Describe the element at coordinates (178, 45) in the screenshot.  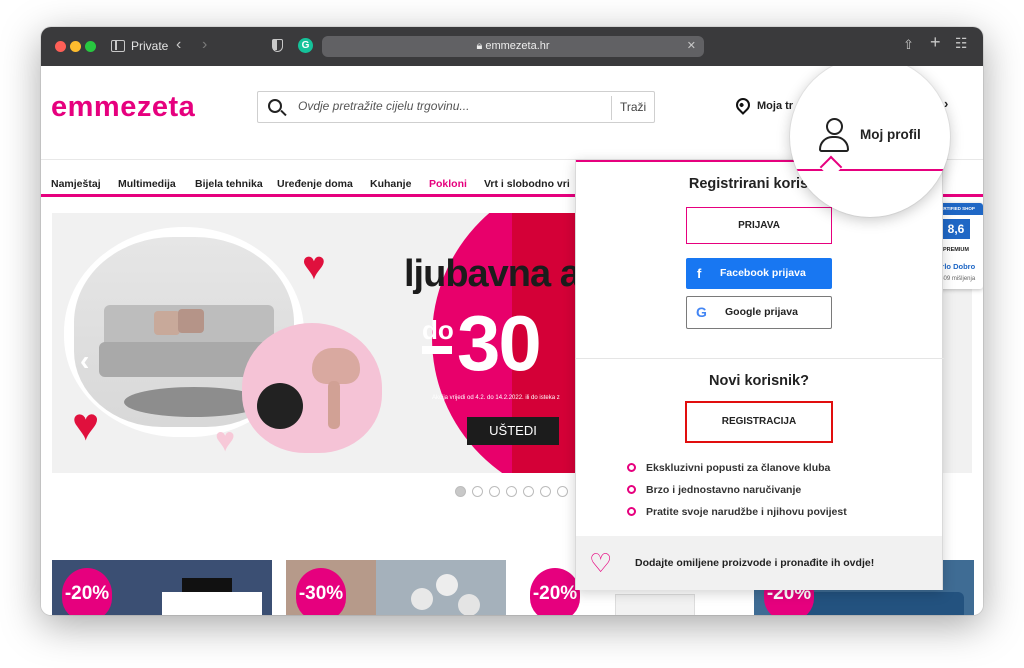
I see `back-arrow-icon: ‹` at that location.